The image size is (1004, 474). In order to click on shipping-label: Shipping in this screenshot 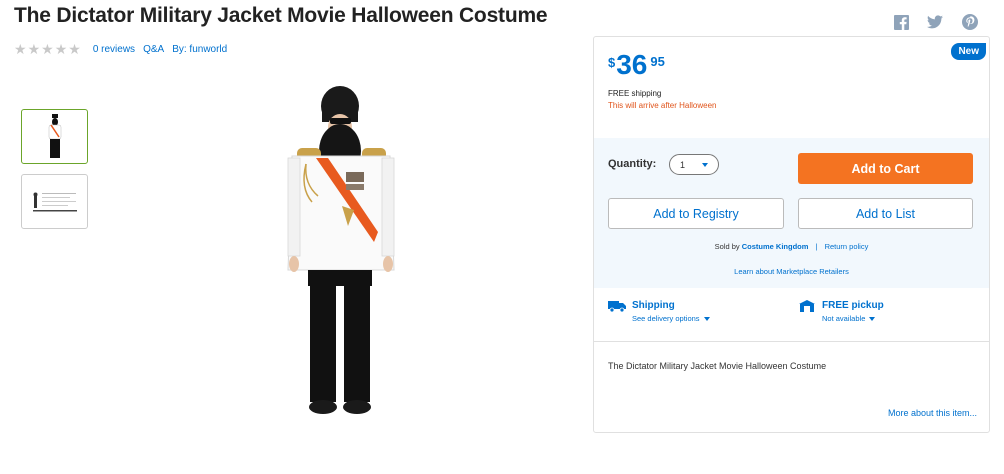, I will do `click(653, 305)`.